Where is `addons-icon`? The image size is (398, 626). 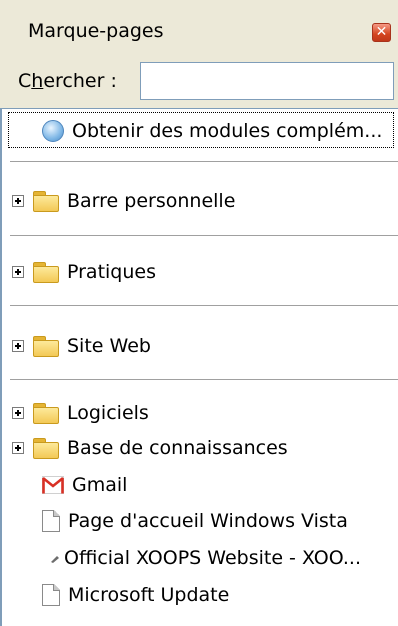 addons-icon is located at coordinates (53, 131).